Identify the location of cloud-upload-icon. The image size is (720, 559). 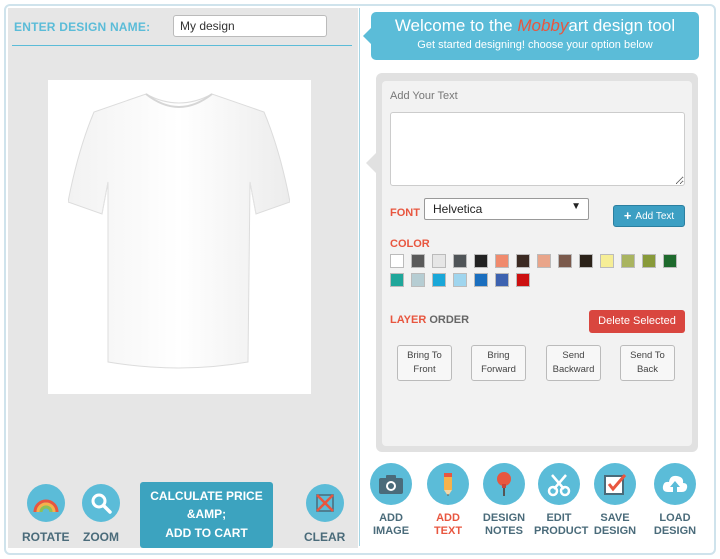
(675, 484).